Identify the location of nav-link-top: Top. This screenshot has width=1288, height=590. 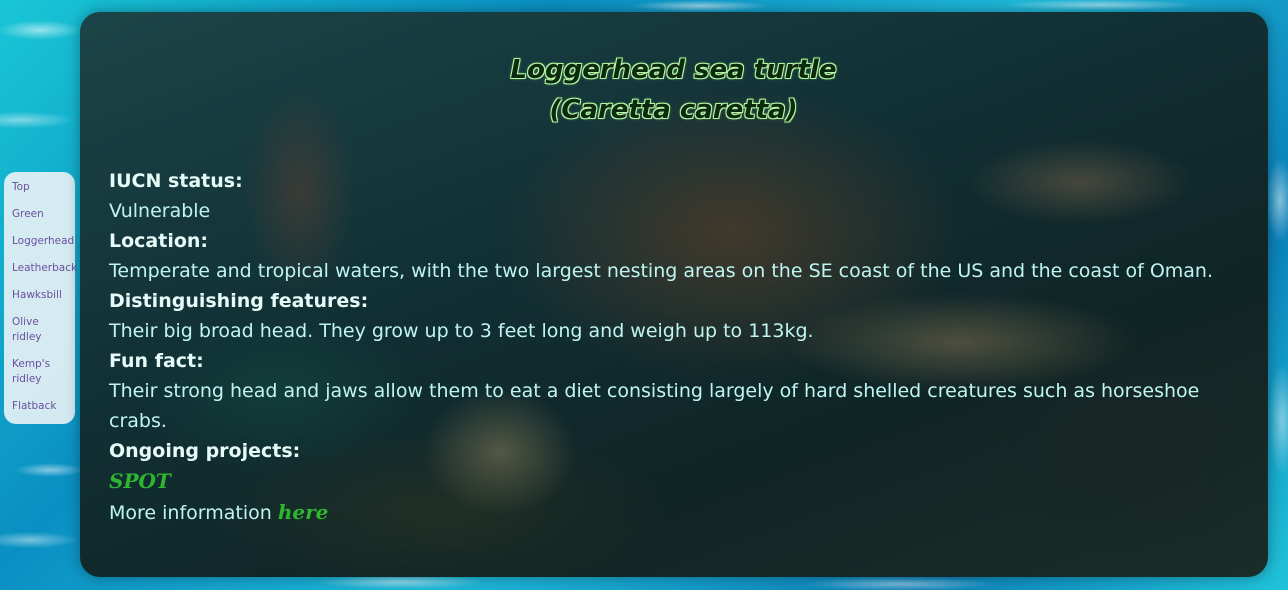
(43, 187).